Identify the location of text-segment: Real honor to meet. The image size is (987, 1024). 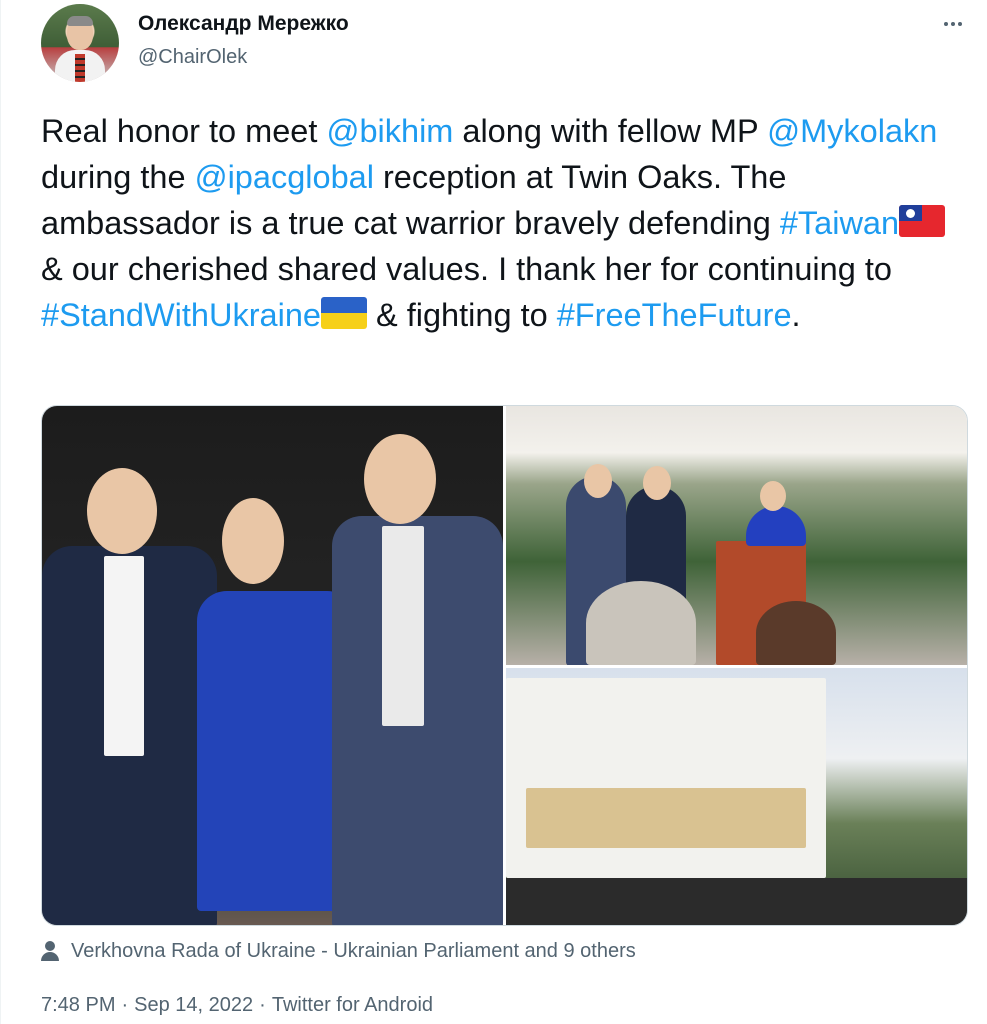
(184, 131).